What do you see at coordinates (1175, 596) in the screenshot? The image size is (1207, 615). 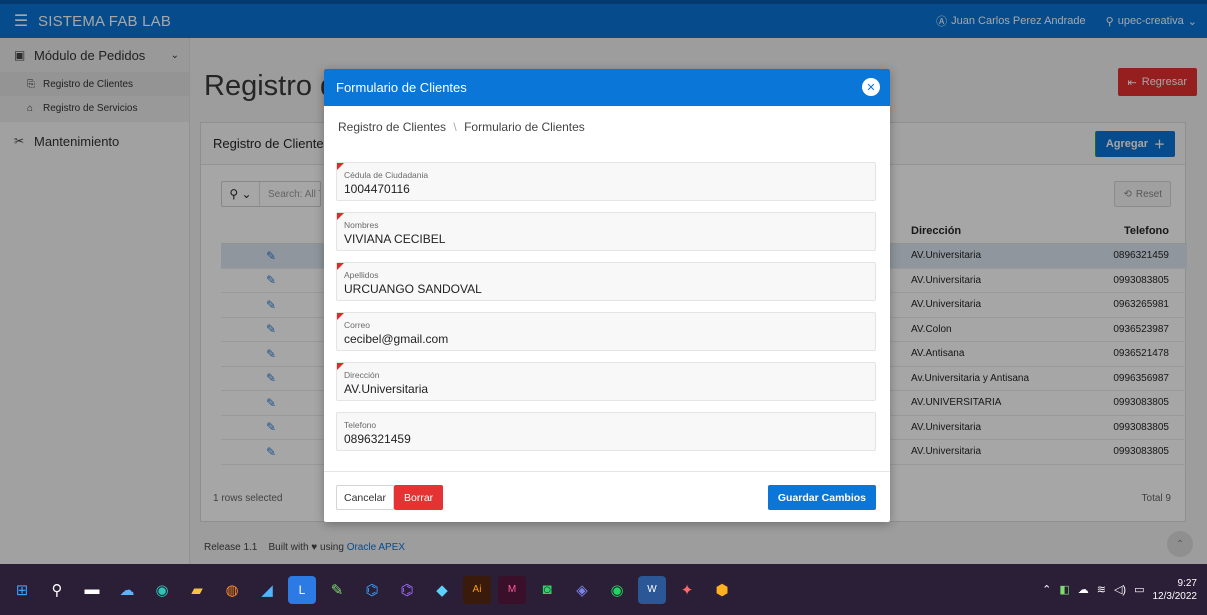 I see `clock-date: 12/3/2022` at bounding box center [1175, 596].